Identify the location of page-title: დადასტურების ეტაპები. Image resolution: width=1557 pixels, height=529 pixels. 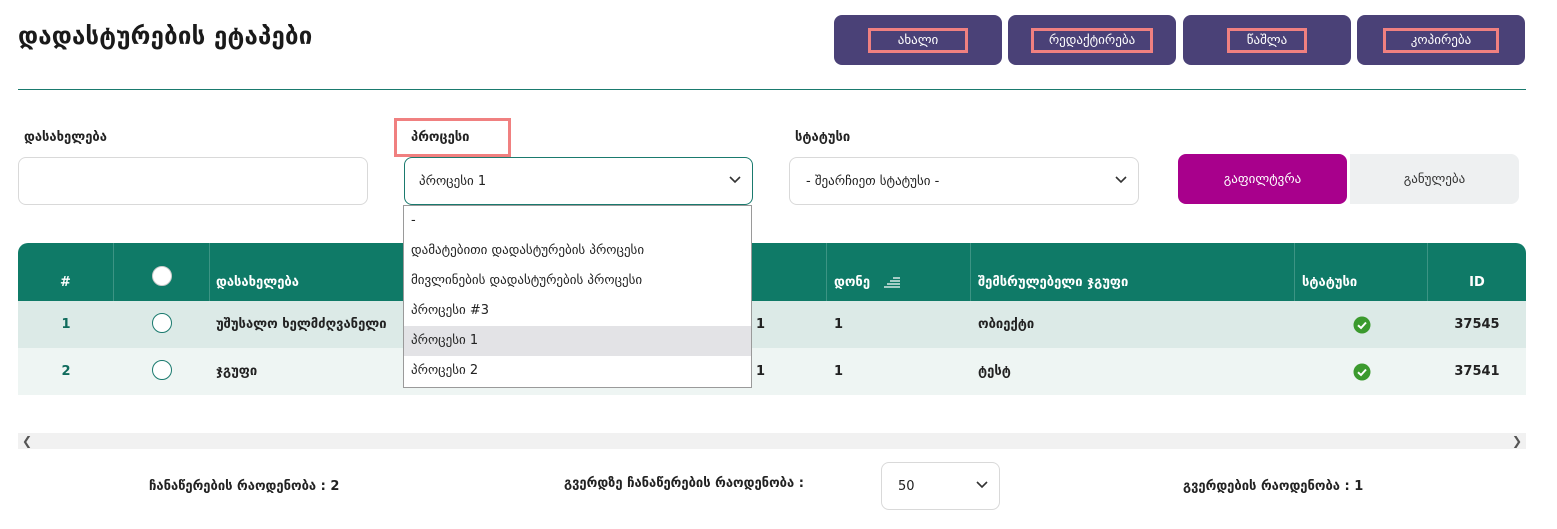
(165, 36).